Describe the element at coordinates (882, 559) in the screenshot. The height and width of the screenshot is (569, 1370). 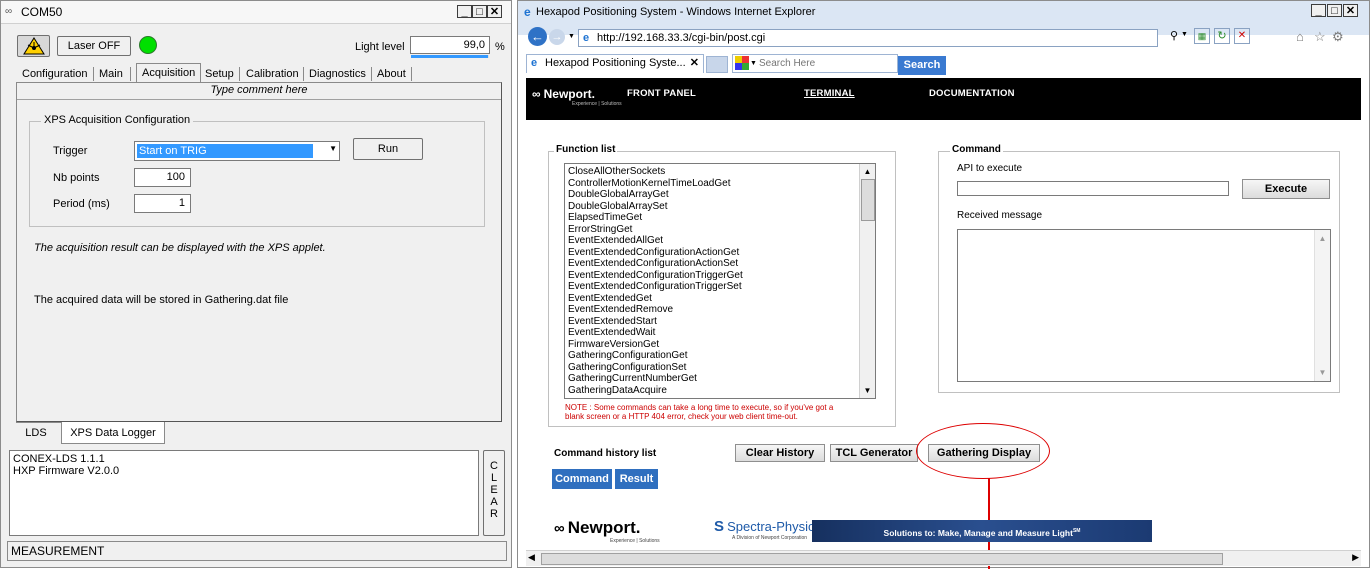
I see `h-scroll-thumb` at that location.